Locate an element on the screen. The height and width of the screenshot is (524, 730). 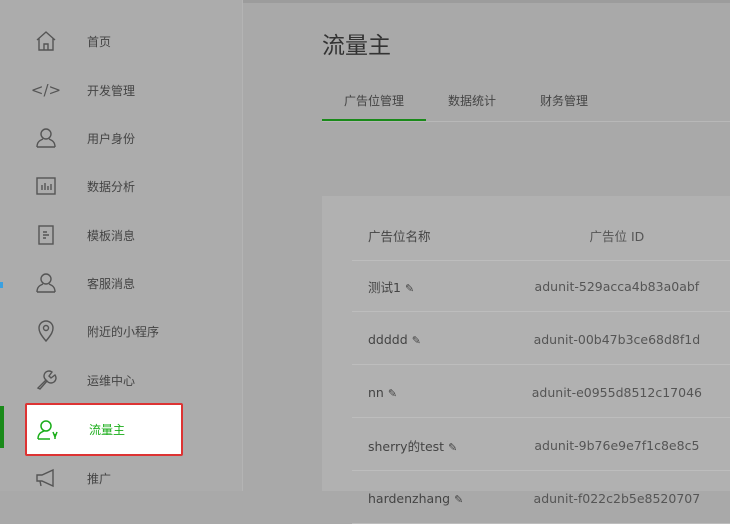
table-row: hardenzhang ✎ adunit-f022c2b5e8520707 is located at coordinates (541, 499).